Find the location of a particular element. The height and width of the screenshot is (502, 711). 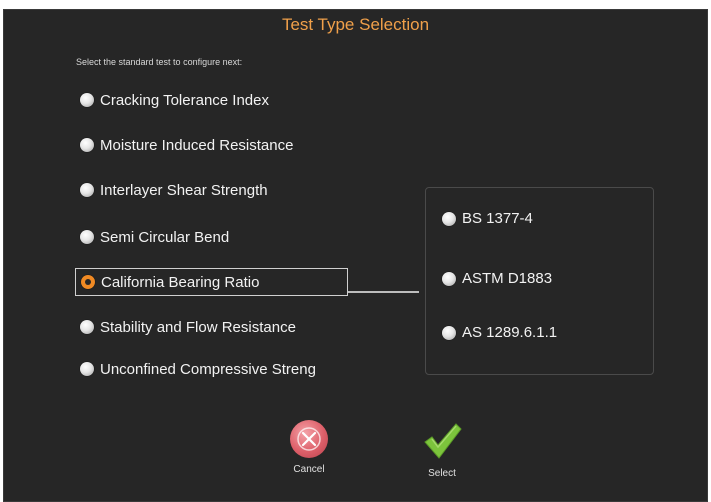

standard-option-bs-1377-4: BS 1377-4 is located at coordinates (487, 218).